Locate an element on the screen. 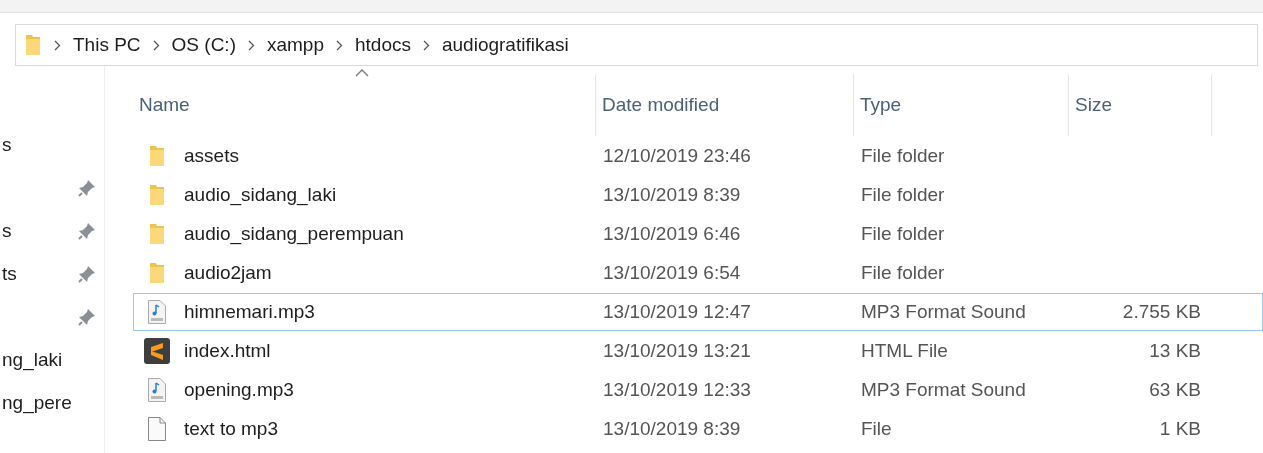 This screenshot has width=1263, height=453. column-header: Size is located at coordinates (1140, 105).